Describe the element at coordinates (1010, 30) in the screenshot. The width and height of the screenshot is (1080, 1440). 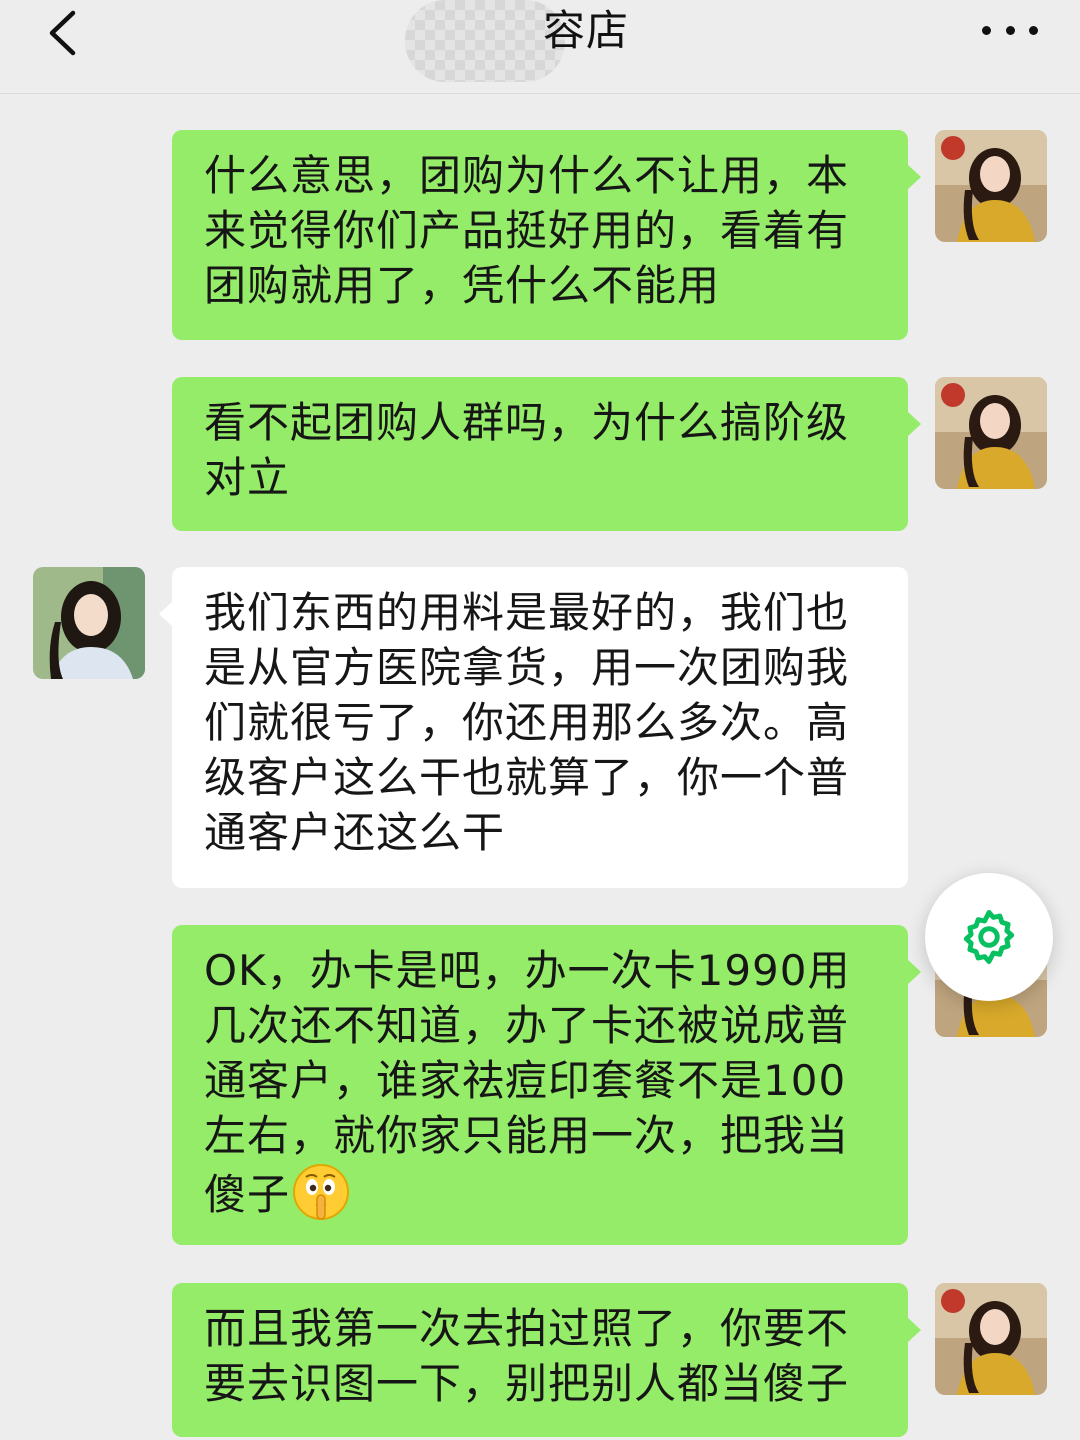
I see `more-button` at that location.